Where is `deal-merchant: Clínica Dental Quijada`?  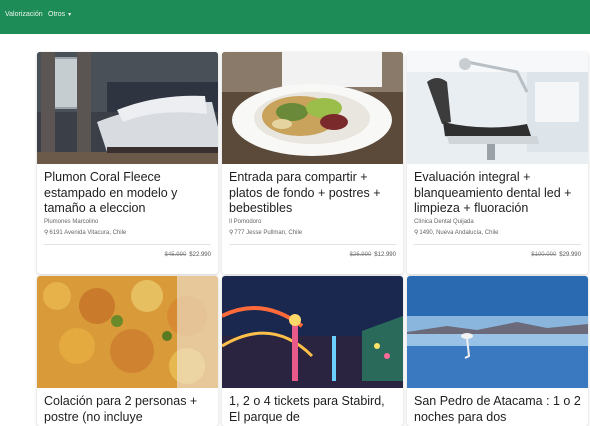
deal-merchant: Clínica Dental Quijada is located at coordinates (444, 222).